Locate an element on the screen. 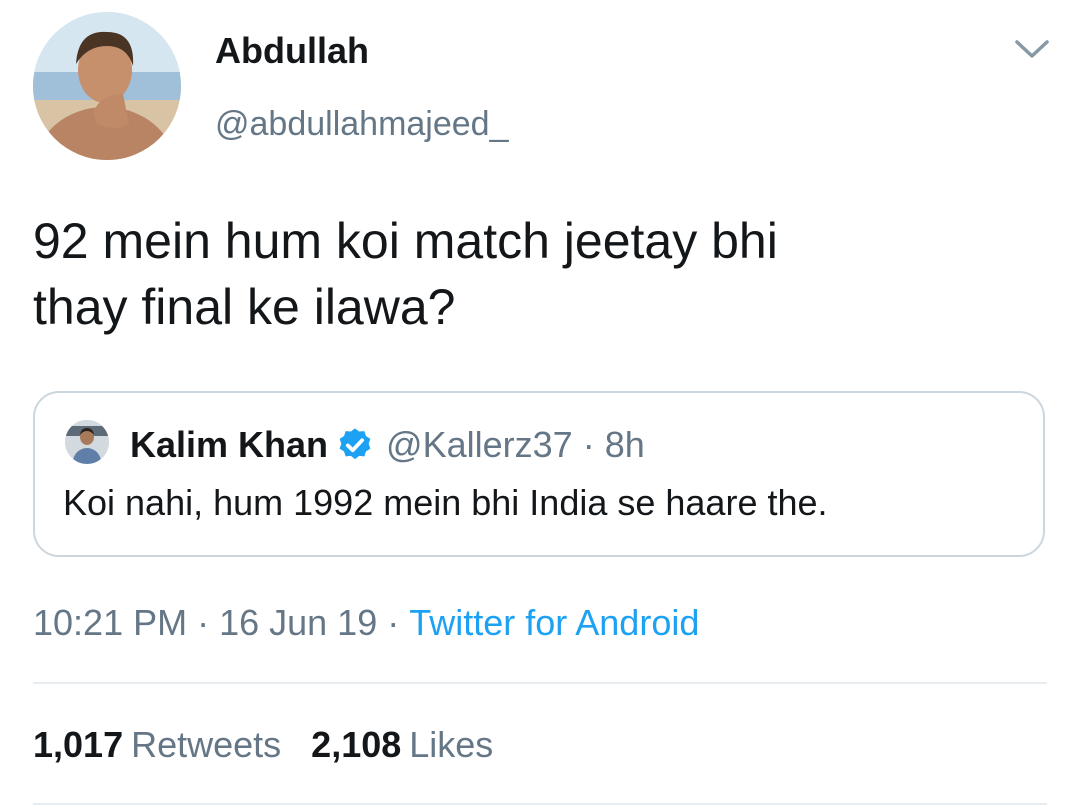 The width and height of the screenshot is (1080, 809). retweets-stat: 1,017 Retweets is located at coordinates (157, 744).